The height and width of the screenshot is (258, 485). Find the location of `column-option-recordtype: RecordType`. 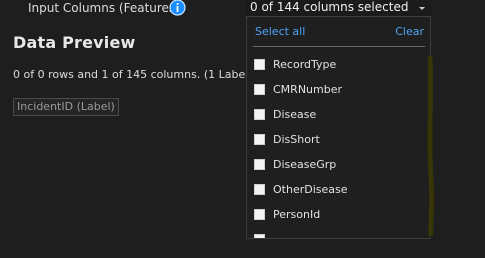

column-option-recordtype: RecordType is located at coordinates (338, 65).